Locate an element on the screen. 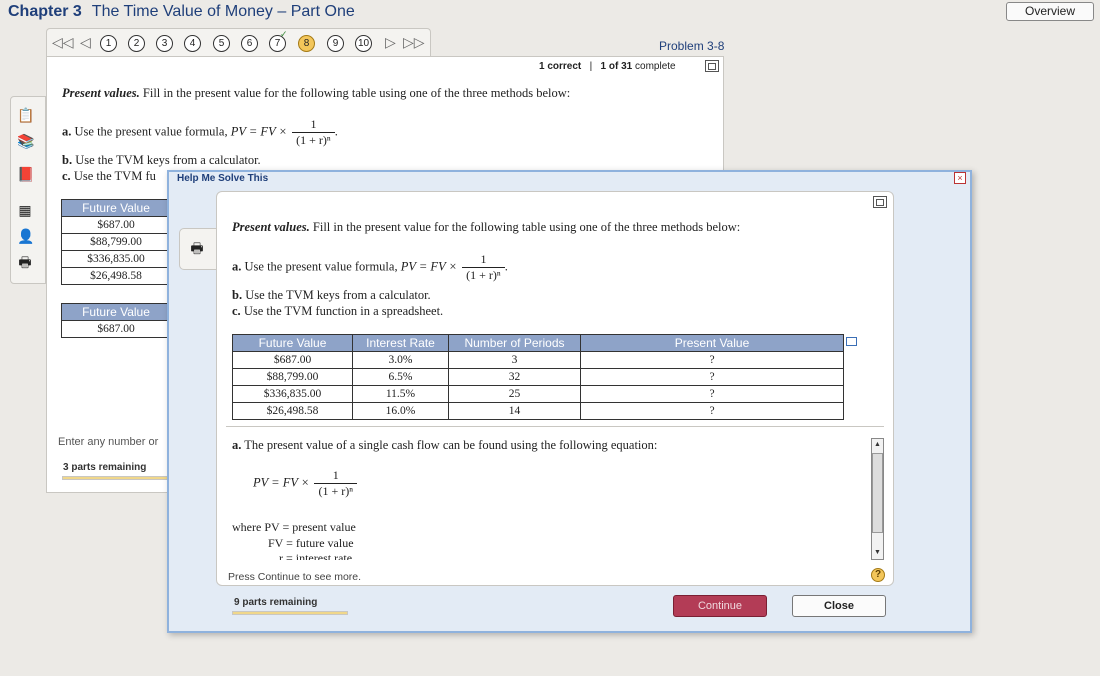 Image resolution: width=1100 pixels, height=676 pixels. back-progress-bar is located at coordinates (117, 478).